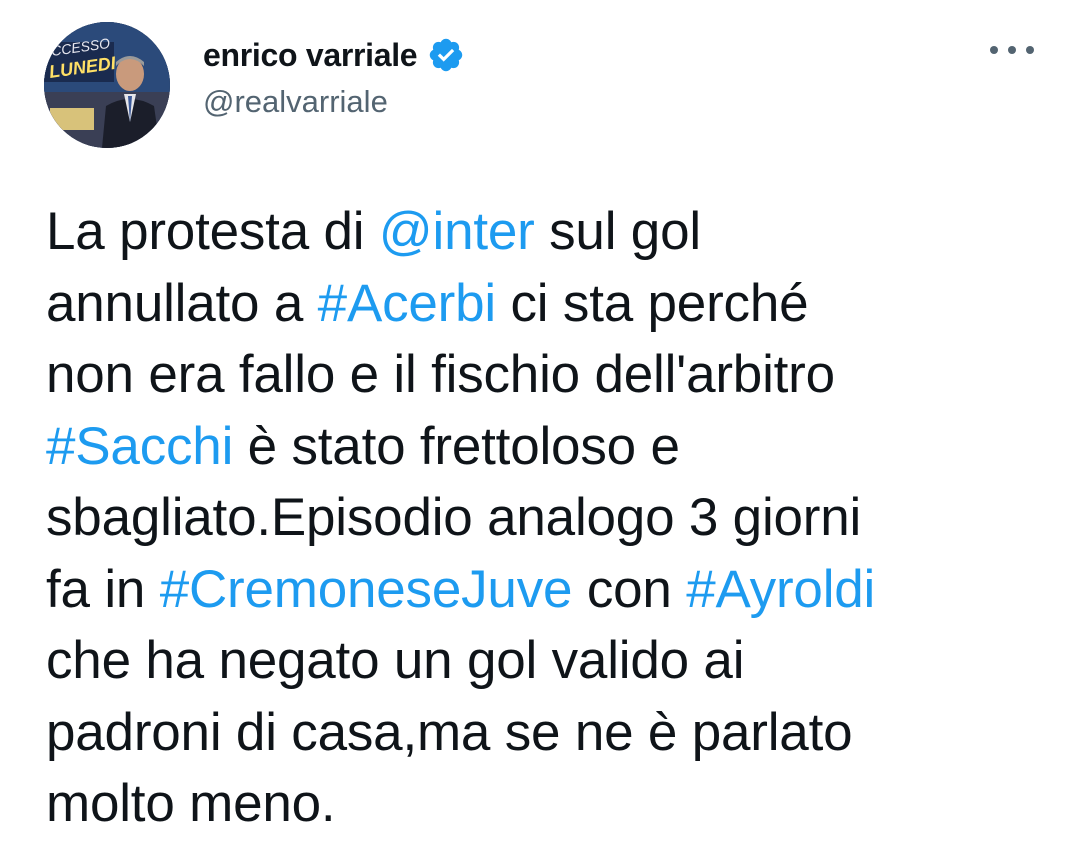  I want to click on tweet-text-line: annullato a #Acerbi ci sta perché, so click(546, 304).